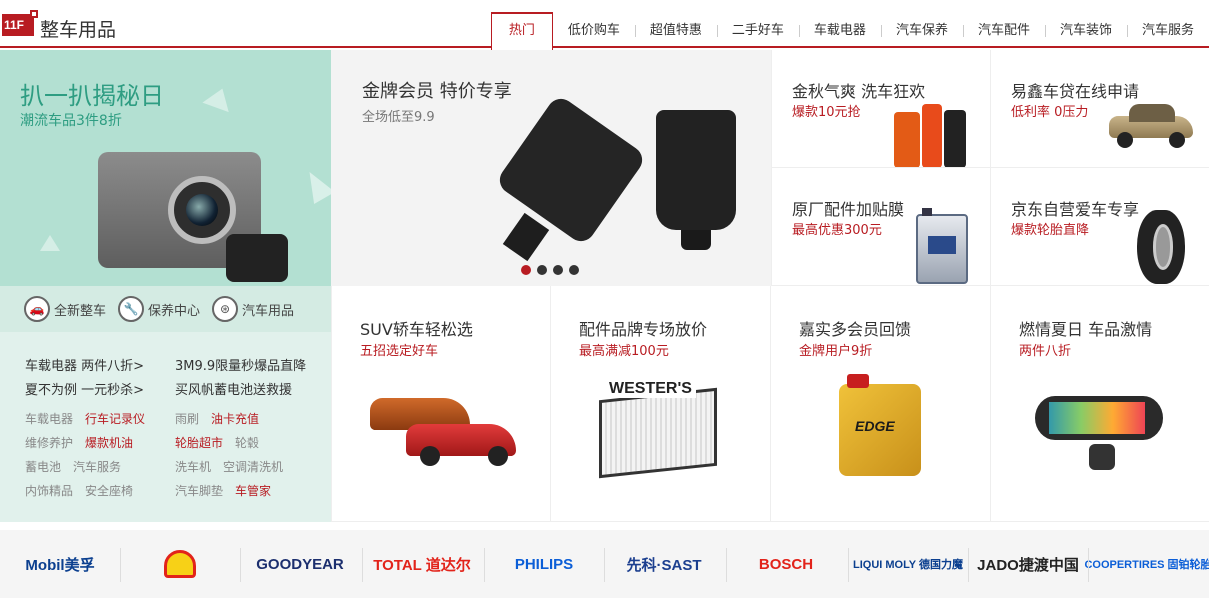  I want to click on air-filter-icon: WESTER'S, so click(664, 429).